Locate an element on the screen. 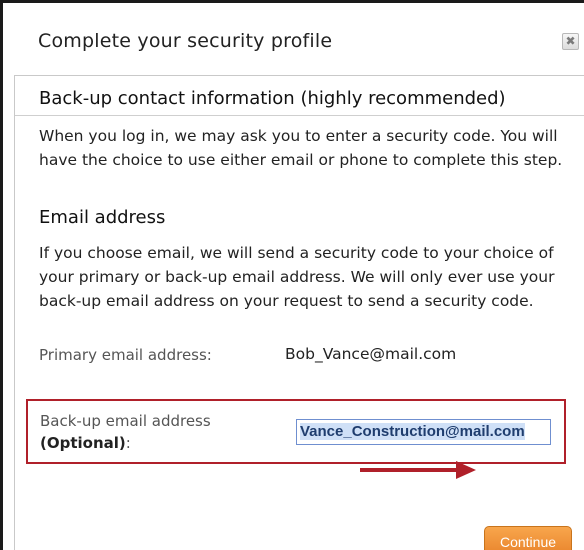  optional-label: (Optional) is located at coordinates (83, 443).